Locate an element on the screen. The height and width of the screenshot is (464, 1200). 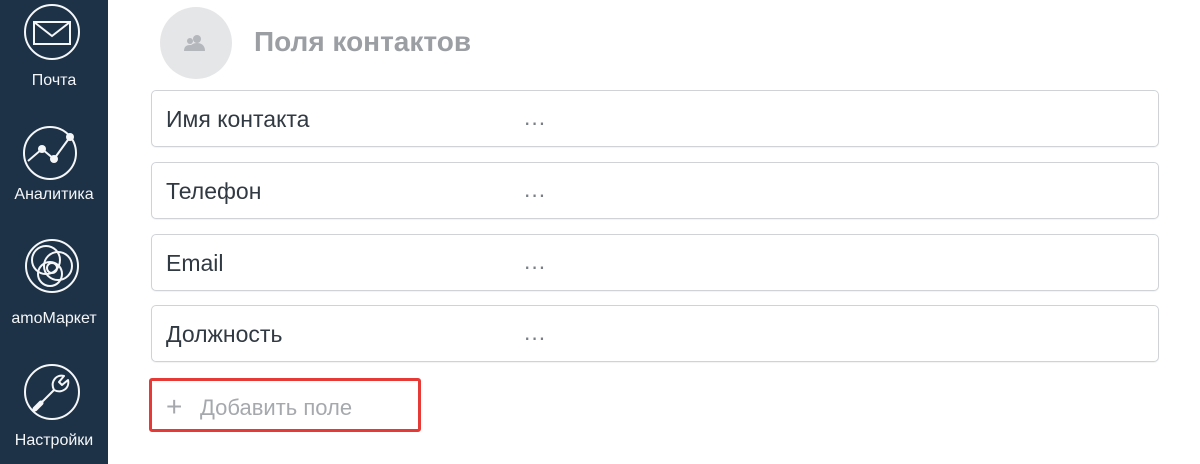
sidebar-item-label: Аналитика is located at coordinates (54, 194).